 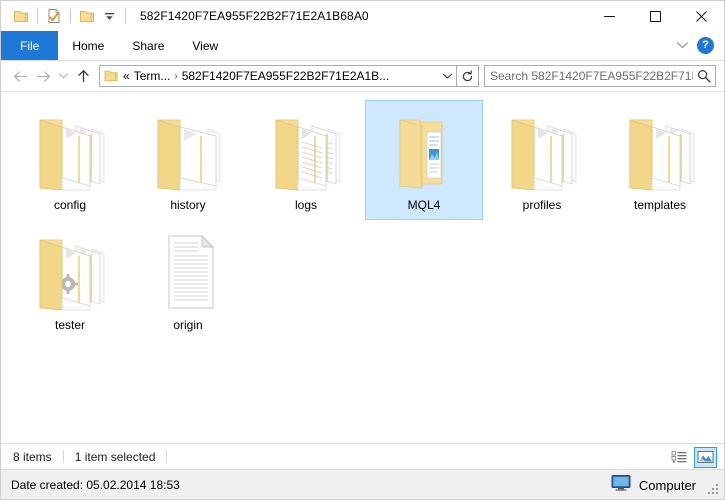 What do you see at coordinates (109, 16) in the screenshot?
I see `qat-customize-dropdown` at bounding box center [109, 16].